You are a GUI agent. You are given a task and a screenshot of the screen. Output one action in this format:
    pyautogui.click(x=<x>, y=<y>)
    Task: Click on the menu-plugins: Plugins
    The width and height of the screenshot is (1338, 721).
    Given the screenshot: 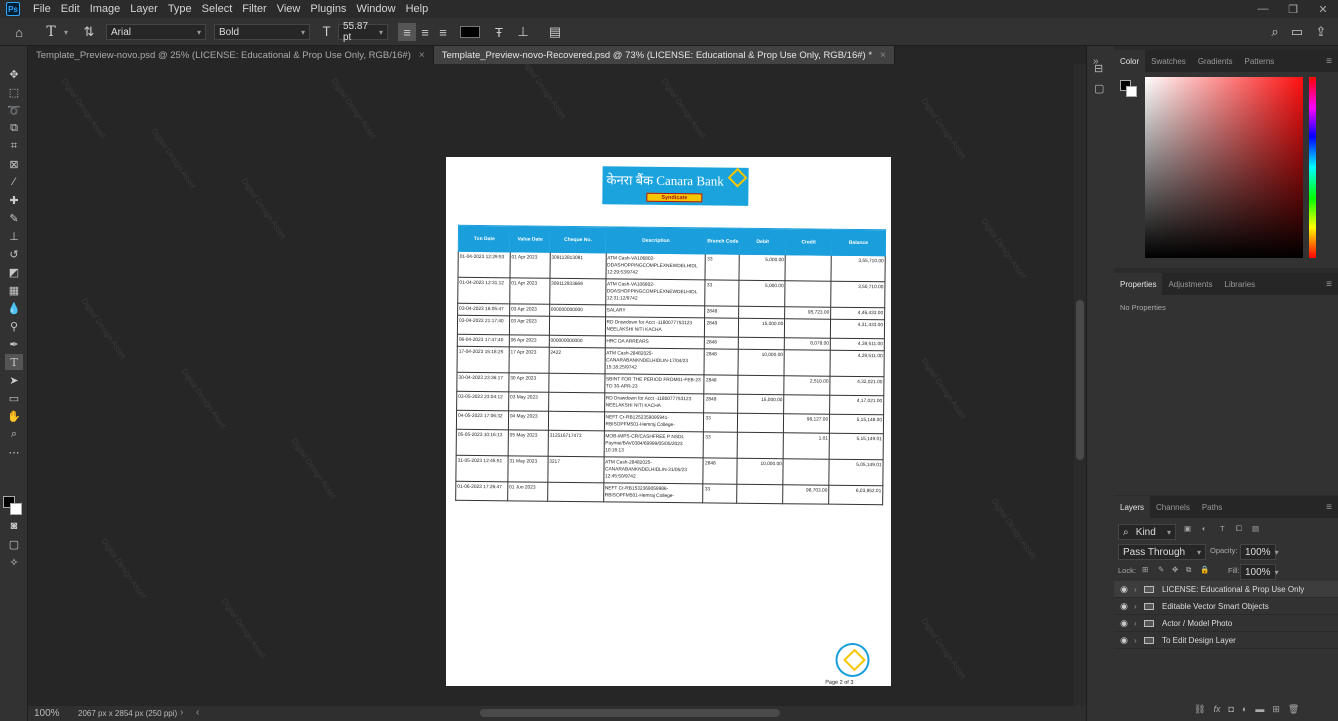 What is the action you would take?
    pyautogui.click(x=328, y=9)
    